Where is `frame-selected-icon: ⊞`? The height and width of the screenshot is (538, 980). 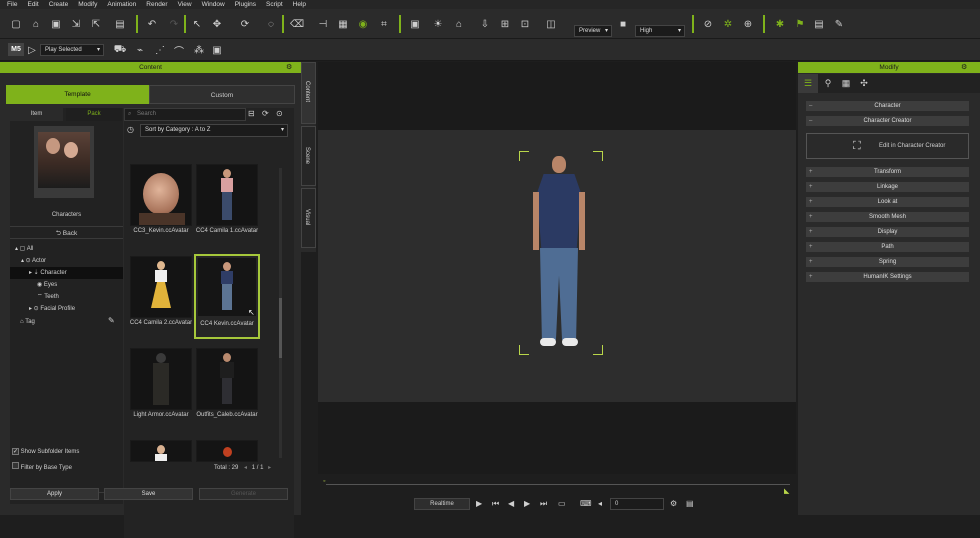
frame-selected-icon: ⊞ is located at coordinates (505, 24).